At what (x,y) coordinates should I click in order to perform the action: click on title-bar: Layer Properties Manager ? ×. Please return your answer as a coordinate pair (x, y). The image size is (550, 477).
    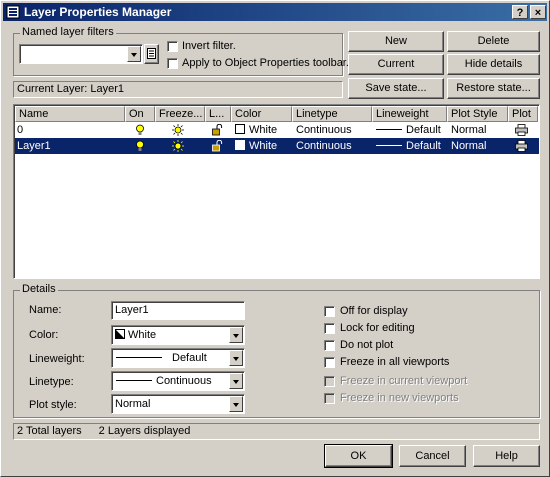
    Looking at the image, I should click on (275, 12).